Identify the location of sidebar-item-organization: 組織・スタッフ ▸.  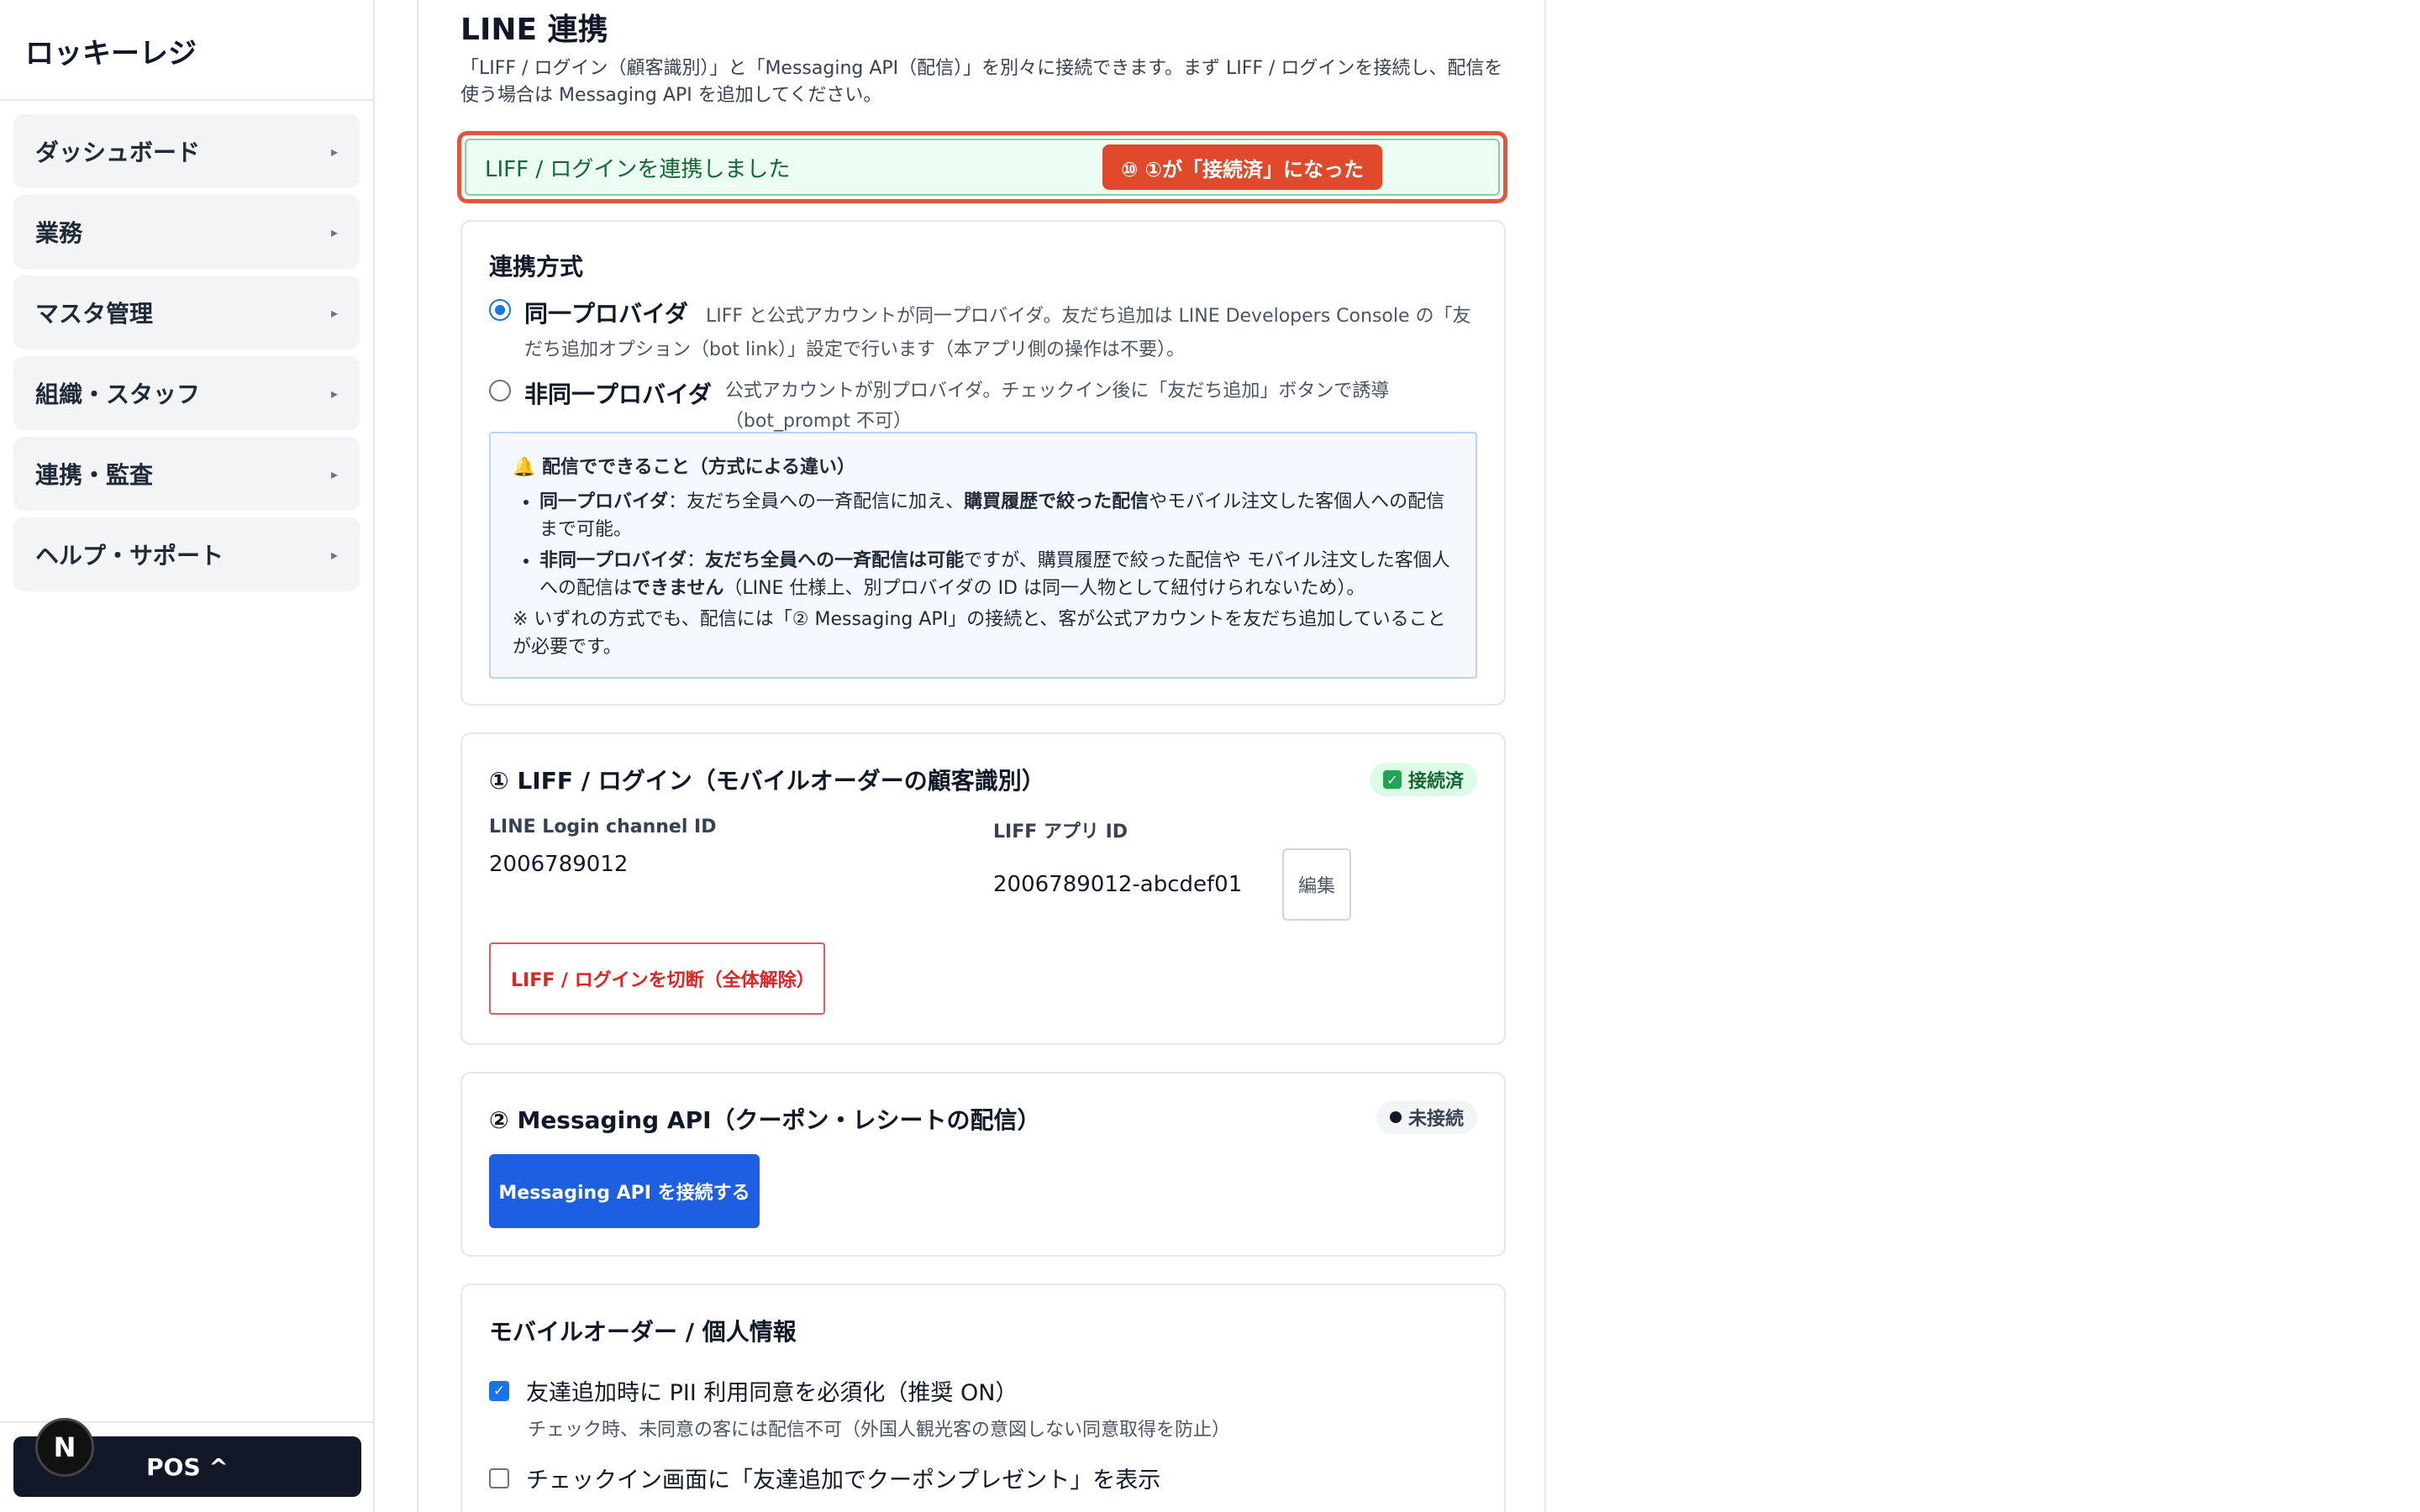
(187, 393).